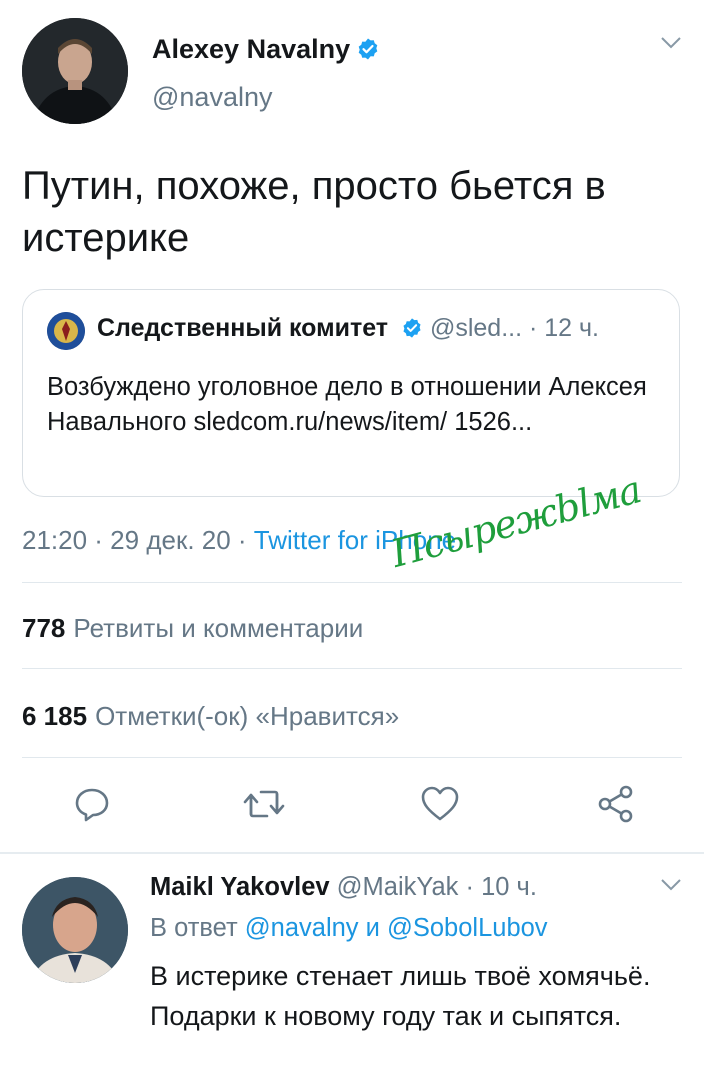  I want to click on quoted-author-name: Следственный комитет, so click(243, 328).